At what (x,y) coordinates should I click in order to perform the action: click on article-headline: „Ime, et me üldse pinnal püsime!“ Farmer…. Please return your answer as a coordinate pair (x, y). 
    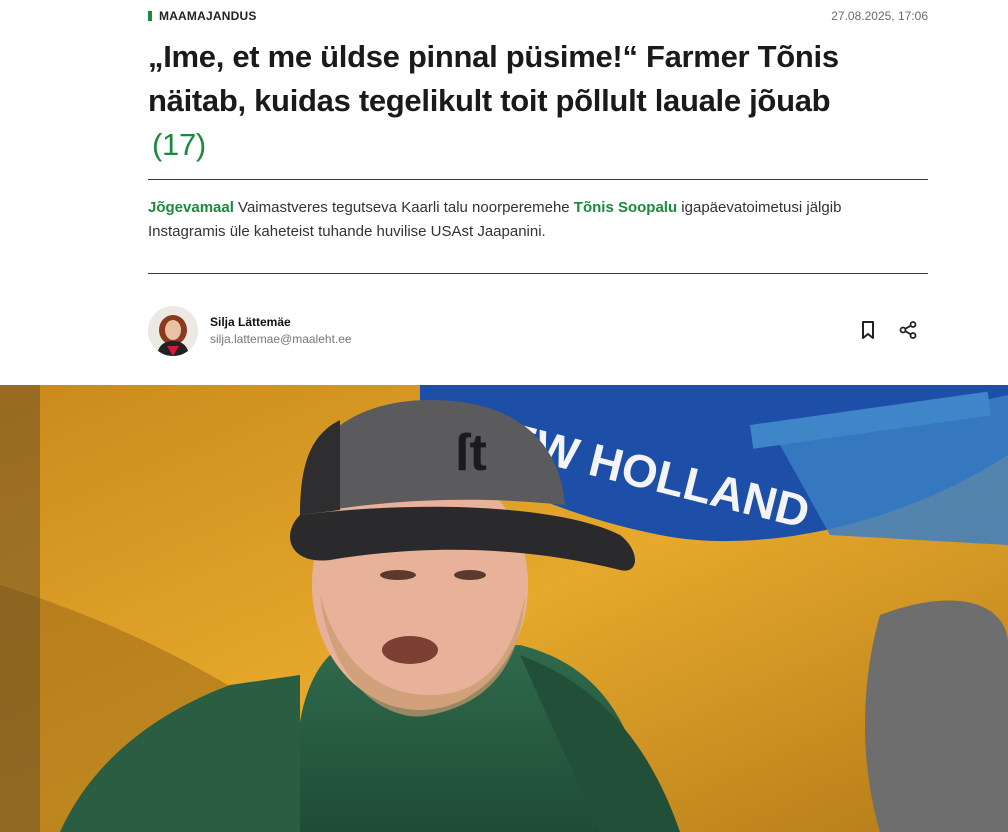
    Looking at the image, I should click on (528, 101).